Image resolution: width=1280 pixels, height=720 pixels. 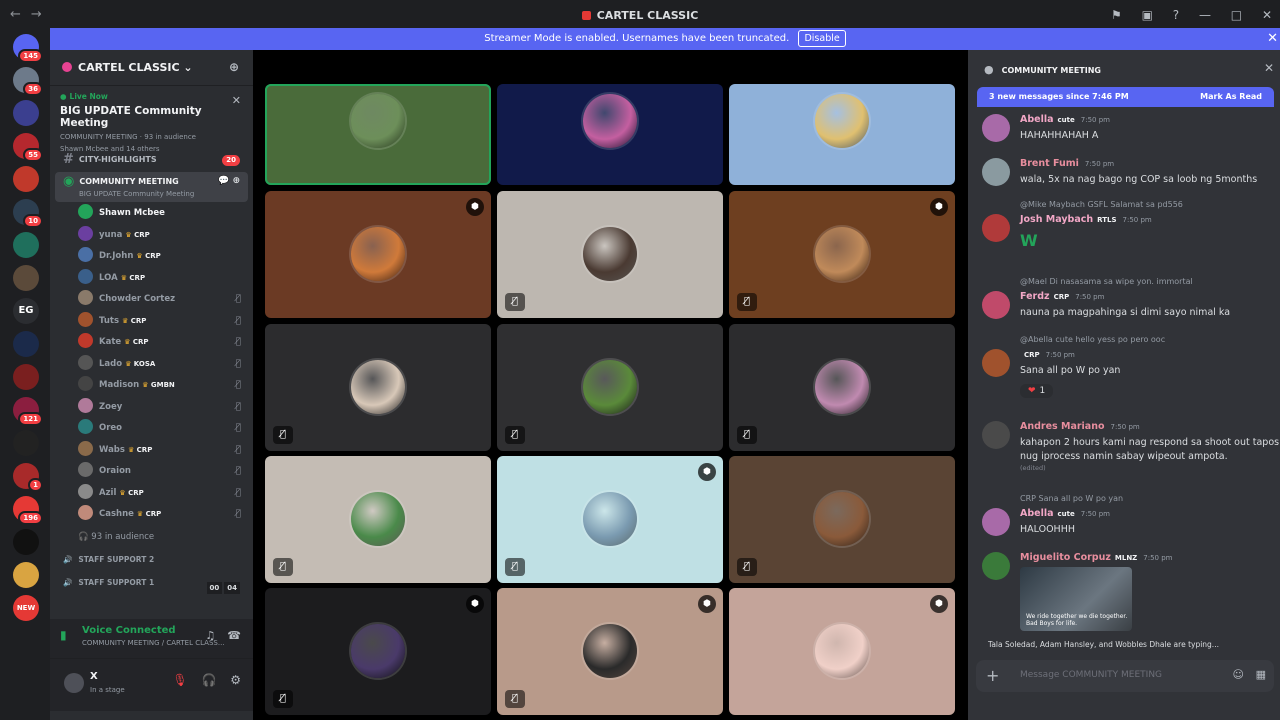 I want to click on banner-close-icon: ✕, so click(x=1272, y=39).